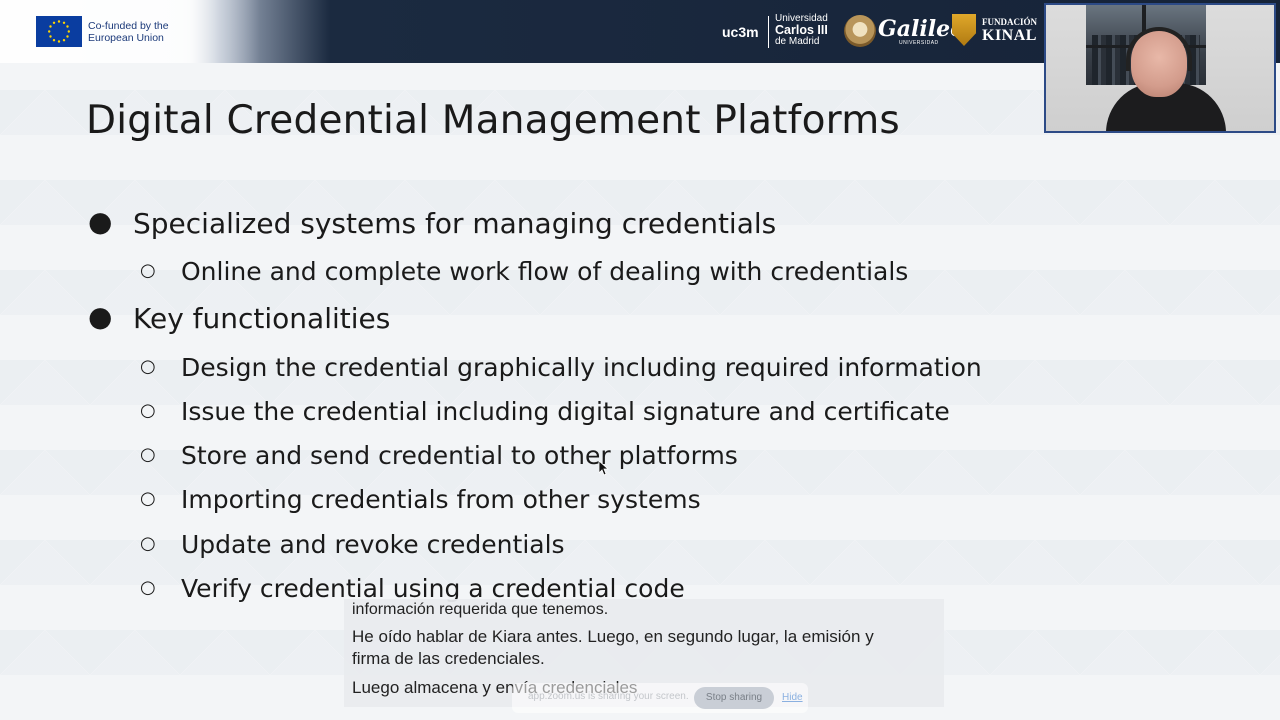 This screenshot has width=1280, height=720. I want to click on eu-cofunded-label: Co-funded by the European Union, so click(128, 32).